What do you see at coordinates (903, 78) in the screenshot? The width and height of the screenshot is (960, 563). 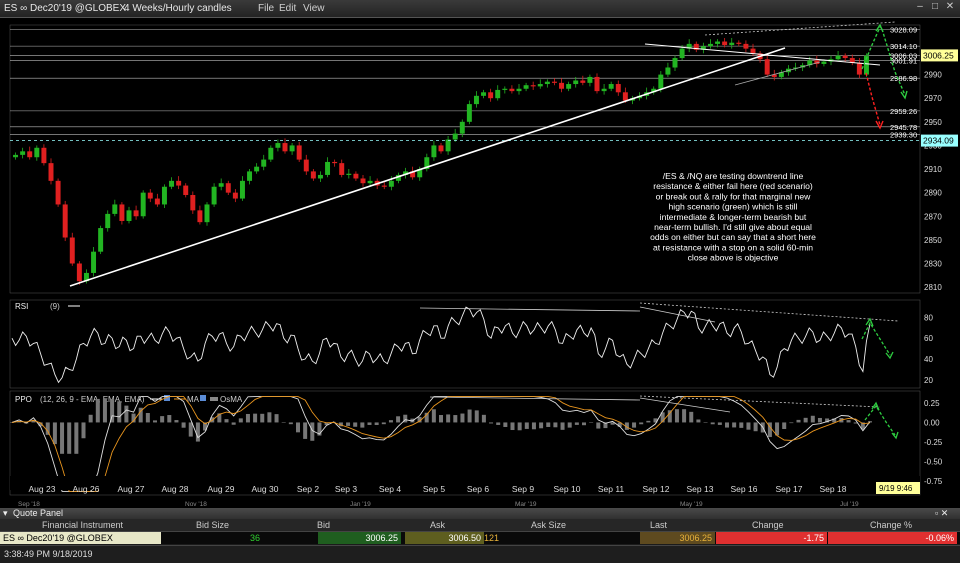 I see `level-label: 2986.98` at bounding box center [903, 78].